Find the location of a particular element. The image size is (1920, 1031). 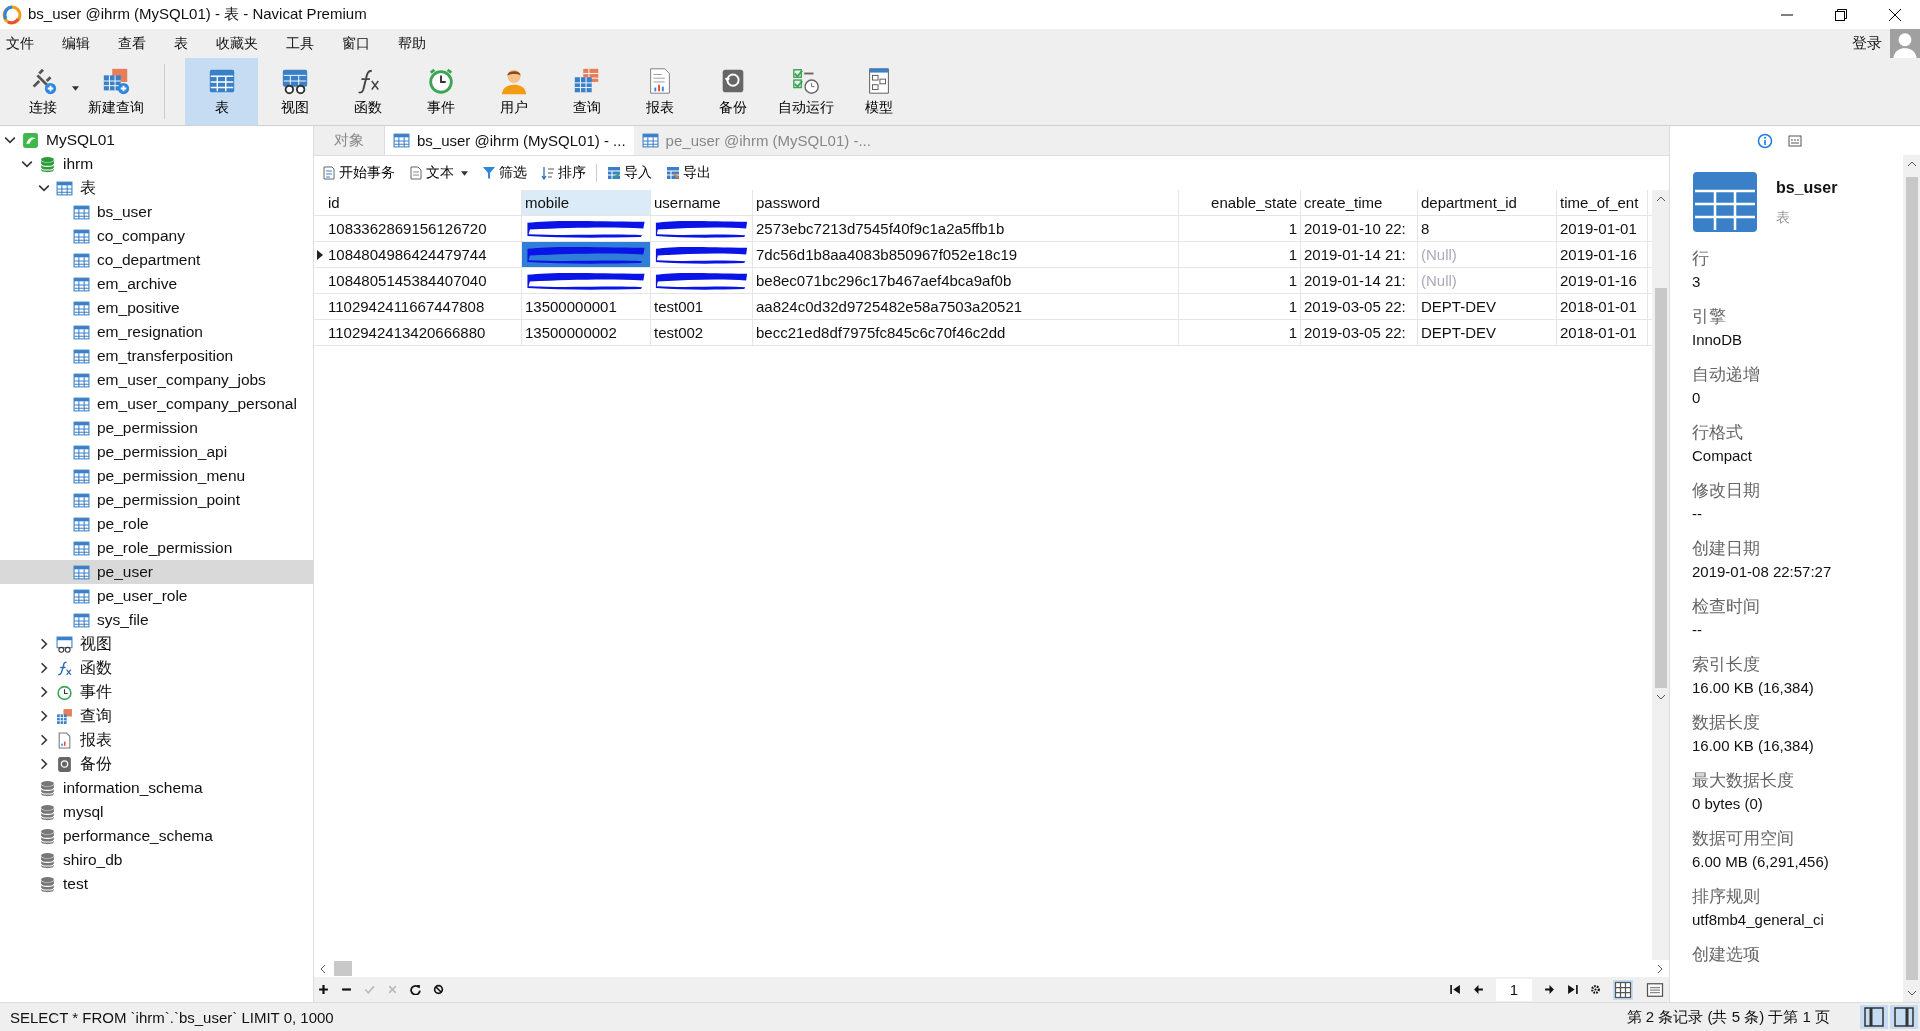

menu-item: 查看 is located at coordinates (132, 43).